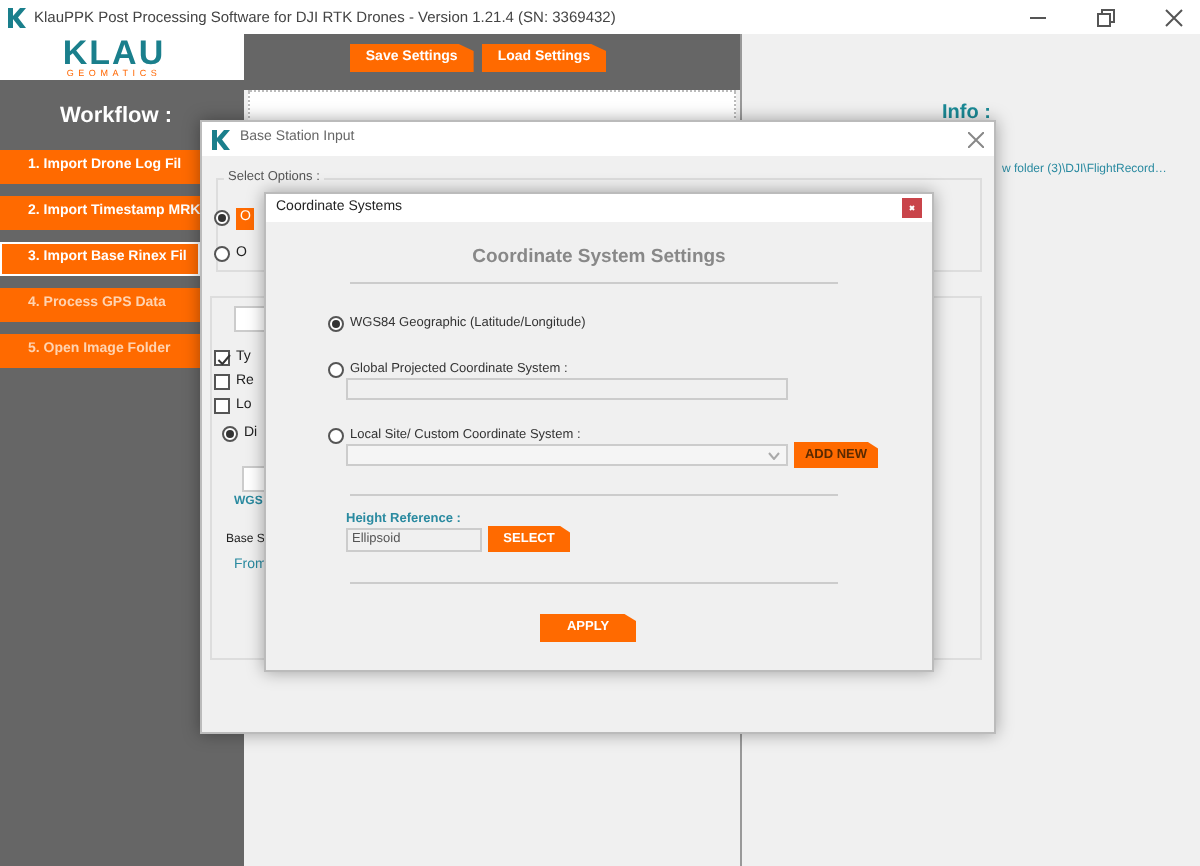 This screenshot has height=866, width=1200. Describe the element at coordinates (774, 455) in the screenshot. I see `chevron-icon` at that location.